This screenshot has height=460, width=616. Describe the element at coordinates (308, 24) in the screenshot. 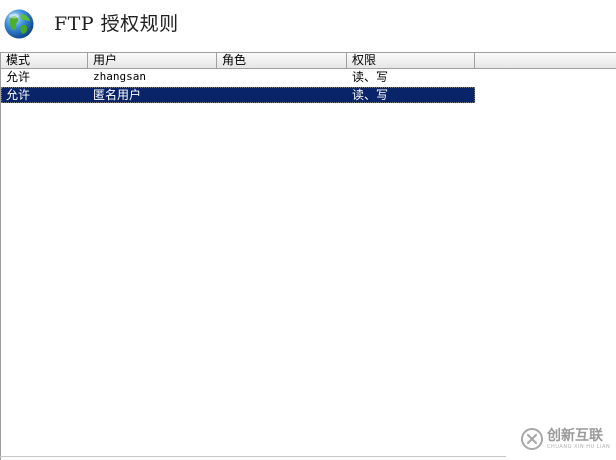

I see `page-header: FTP 授权规则` at that location.